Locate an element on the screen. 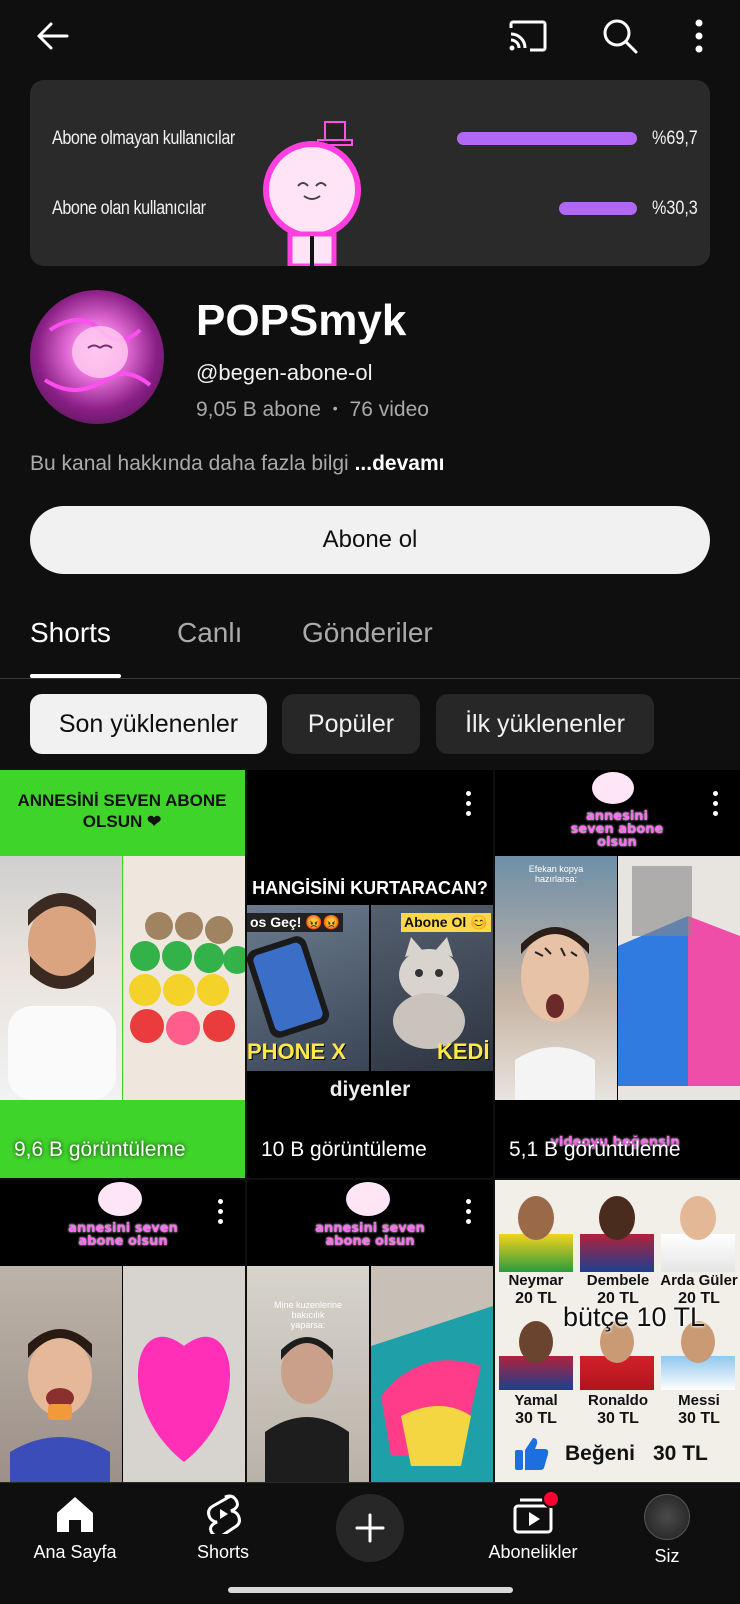  short-views: 10 B görüntüleme is located at coordinates (344, 1149).